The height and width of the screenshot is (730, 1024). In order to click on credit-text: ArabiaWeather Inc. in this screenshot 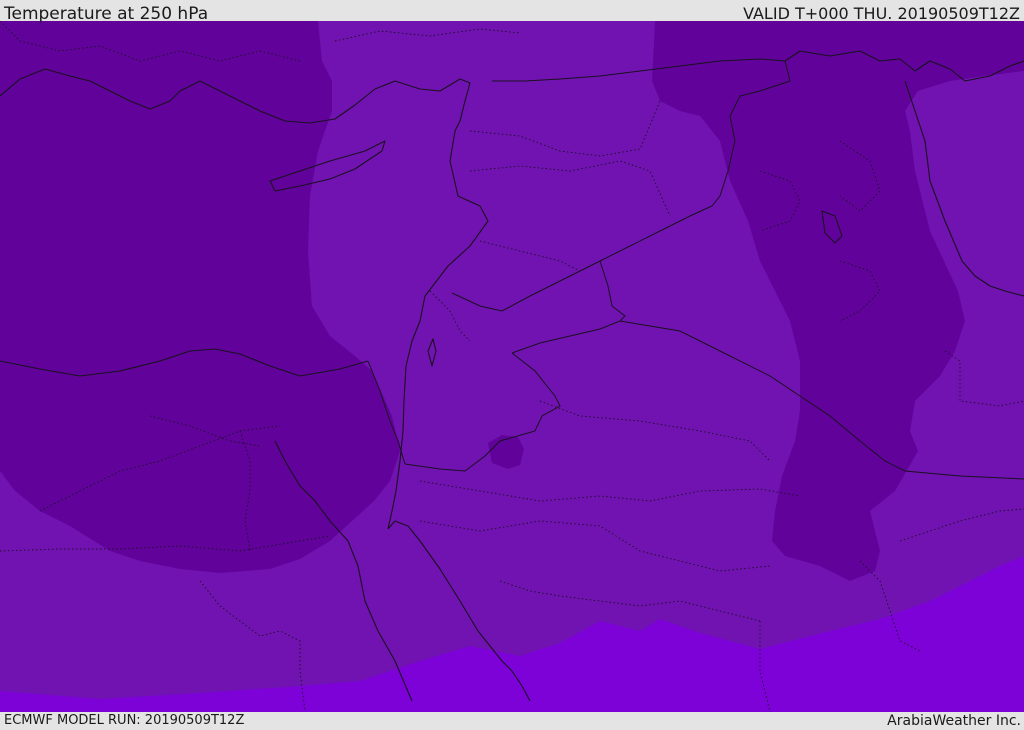, I will do `click(954, 721)`.